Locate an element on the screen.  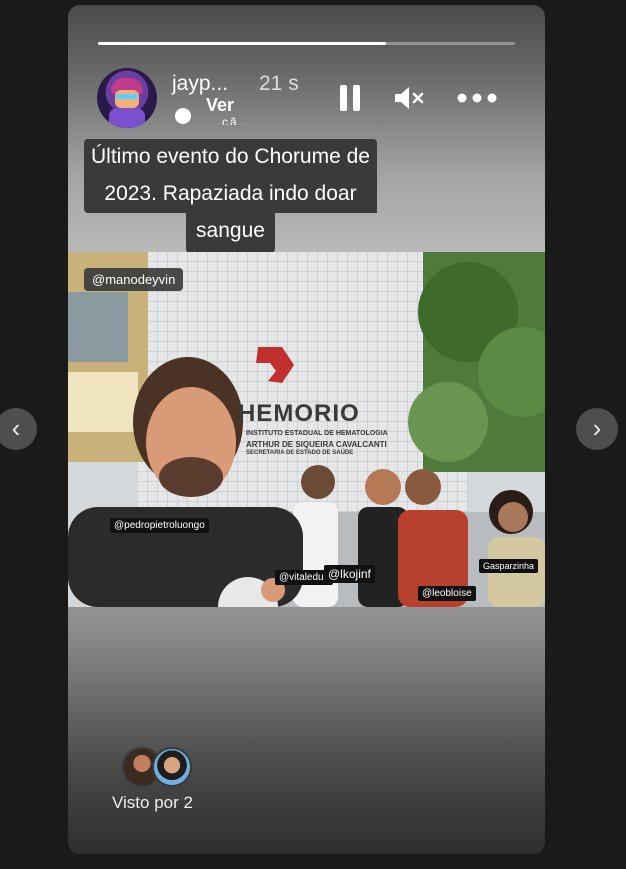
avatar-glasses is located at coordinates (127, 96).